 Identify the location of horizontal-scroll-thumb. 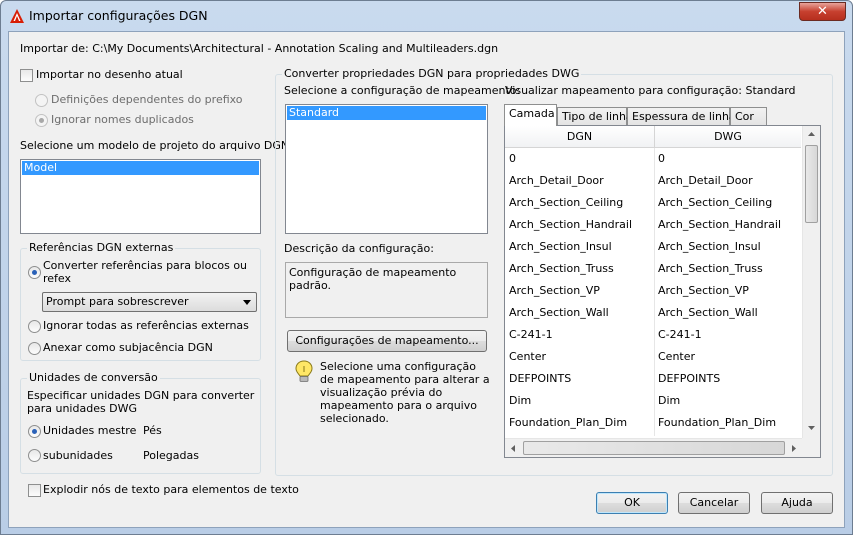
(654, 448).